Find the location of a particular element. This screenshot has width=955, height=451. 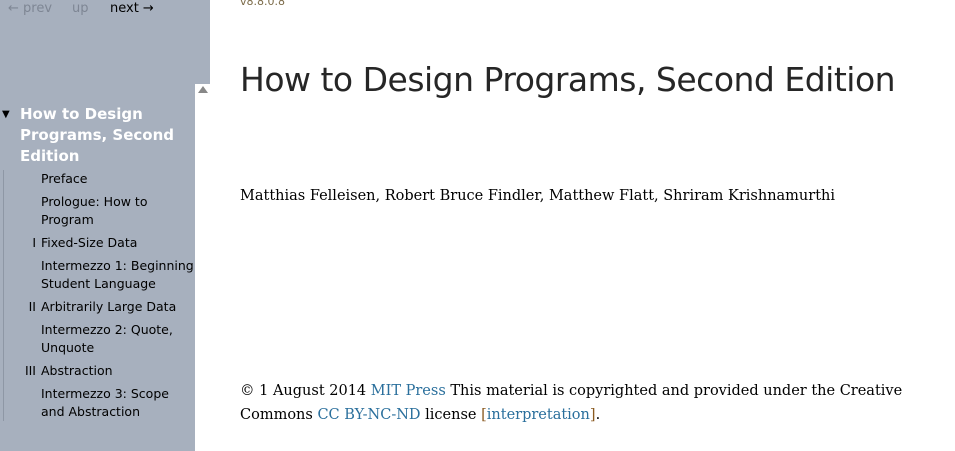

toc-title: ▼ How to Design Programs, Second Edition is located at coordinates (87, 135).